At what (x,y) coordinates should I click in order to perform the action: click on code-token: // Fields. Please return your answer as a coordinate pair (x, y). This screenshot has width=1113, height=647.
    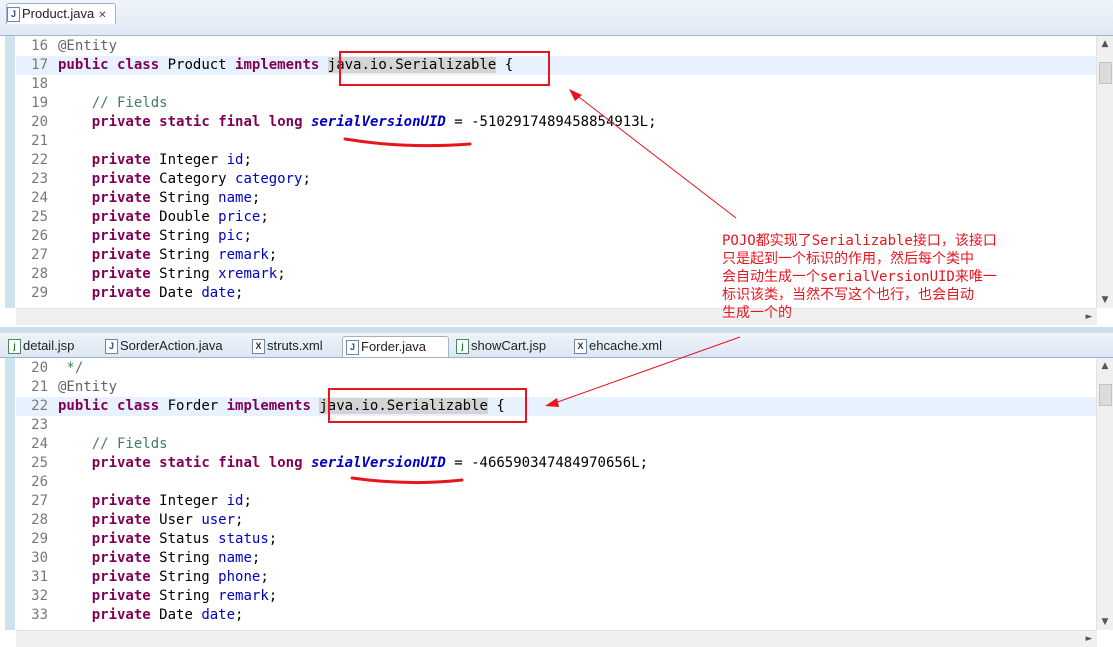
    Looking at the image, I should click on (129, 103).